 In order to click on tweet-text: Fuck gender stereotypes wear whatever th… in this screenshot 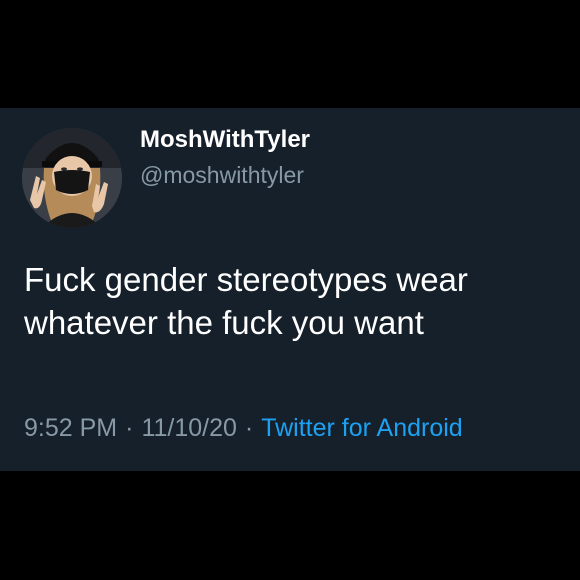, I will do `click(246, 301)`.